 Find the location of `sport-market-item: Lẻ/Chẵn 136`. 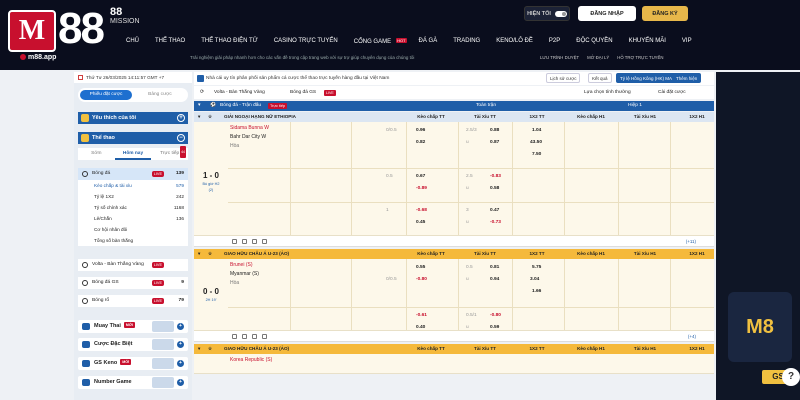

sport-market-item: Lẻ/Chẵn 136 is located at coordinates (133, 218).